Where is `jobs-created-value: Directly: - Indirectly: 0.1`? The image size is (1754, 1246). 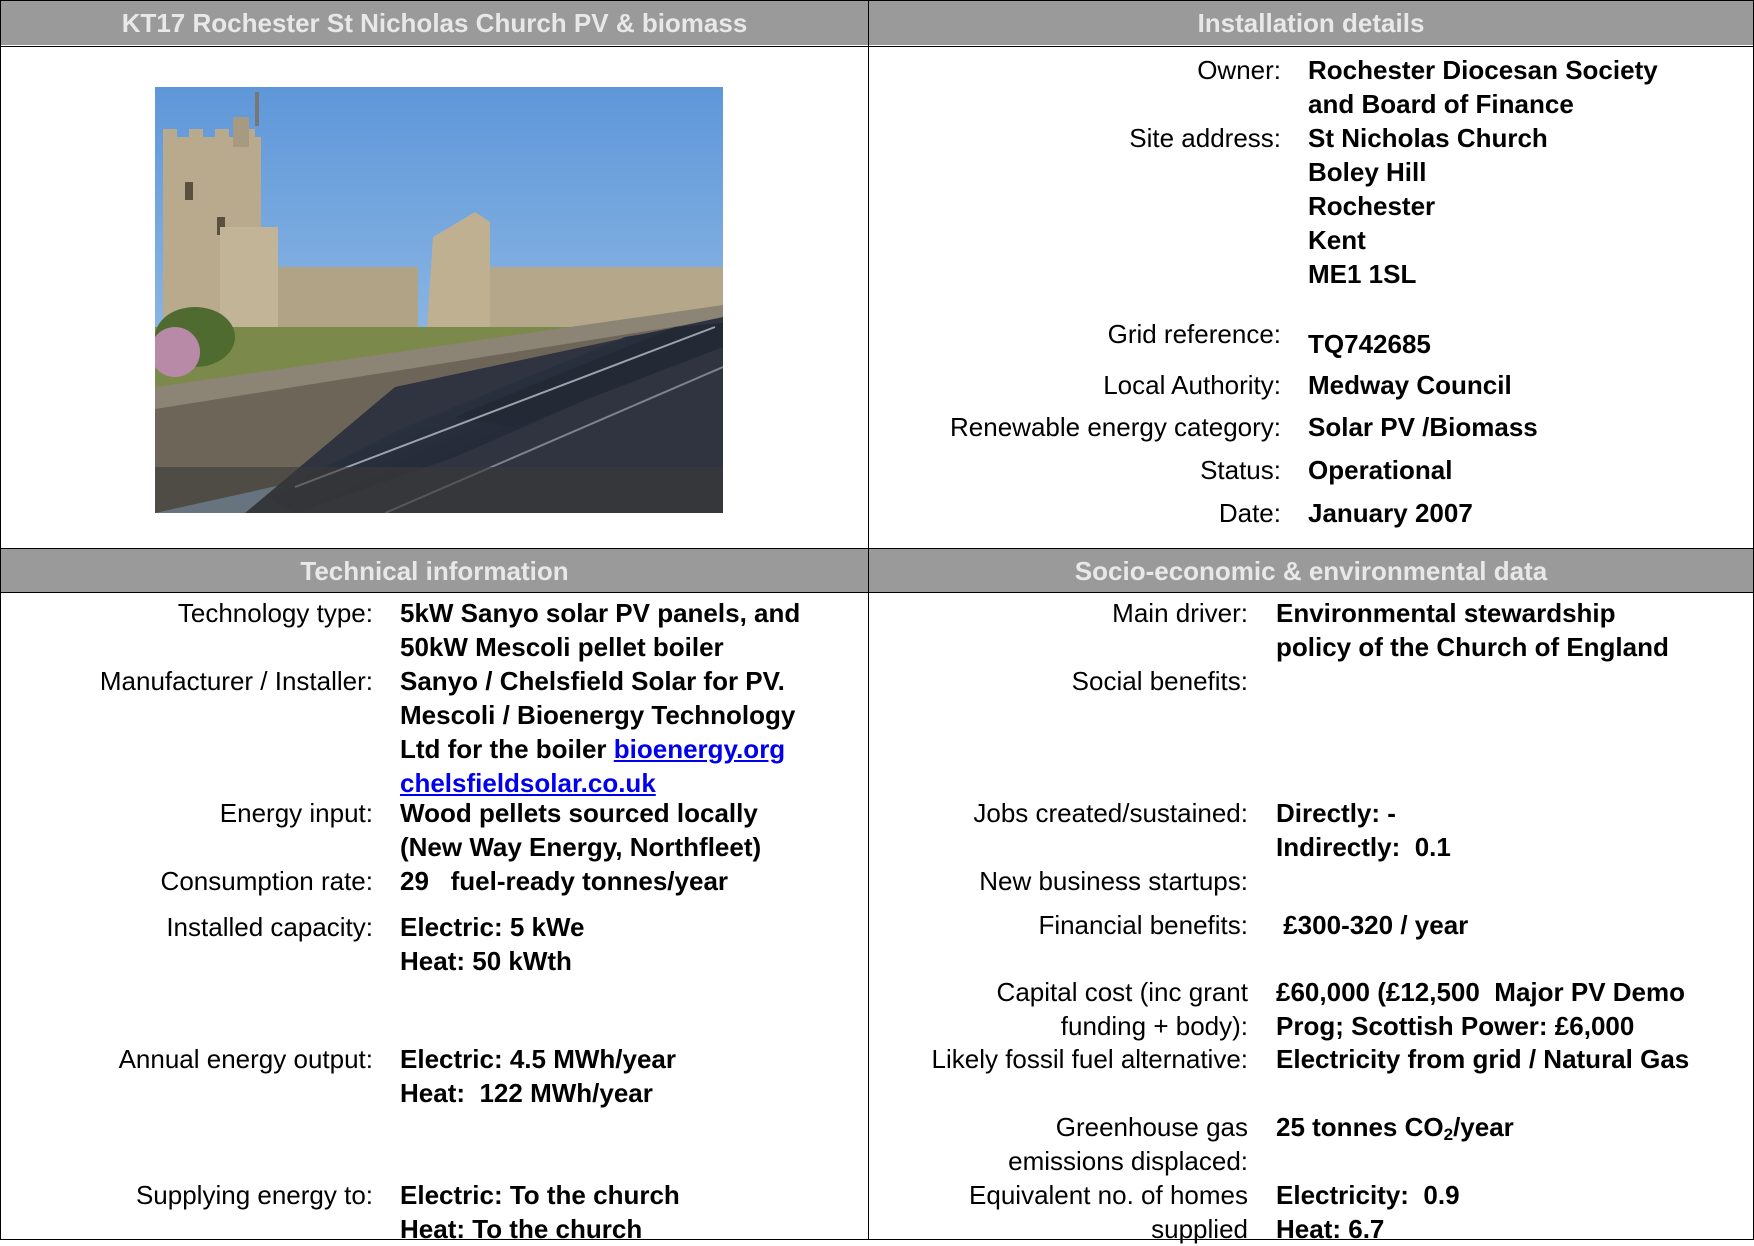 jobs-created-value: Directly: - Indirectly: 0.1 is located at coordinates (1363, 830).